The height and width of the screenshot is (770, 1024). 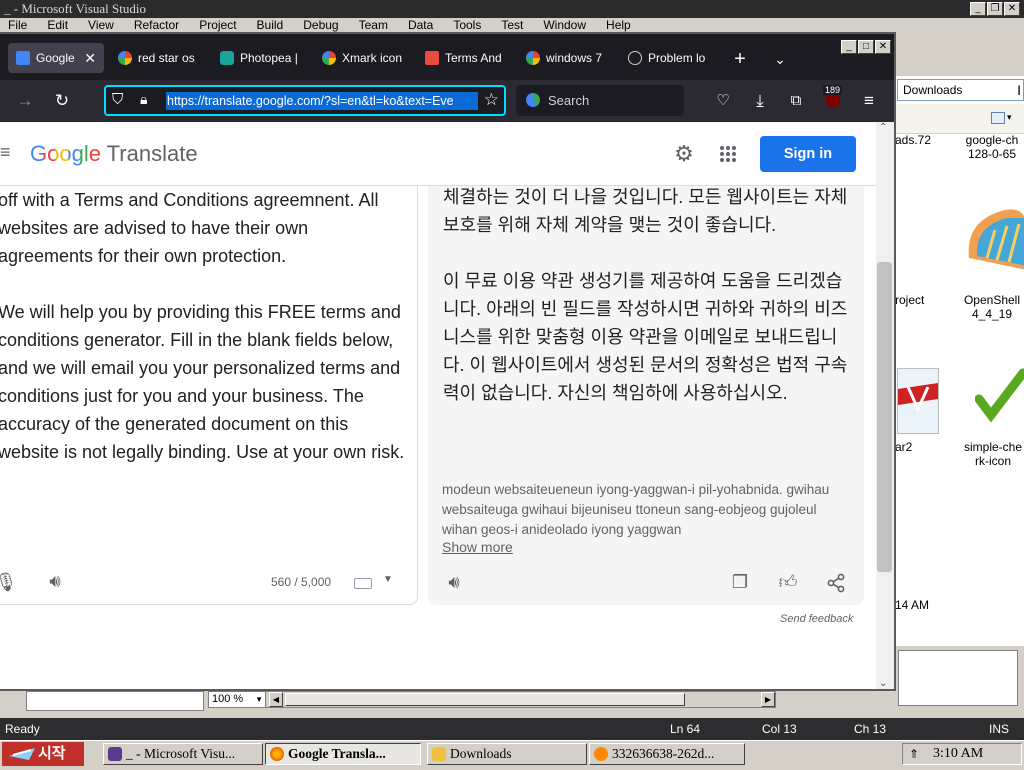 What do you see at coordinates (485, 699) in the screenshot?
I see `hscroll-thumb` at bounding box center [485, 699].